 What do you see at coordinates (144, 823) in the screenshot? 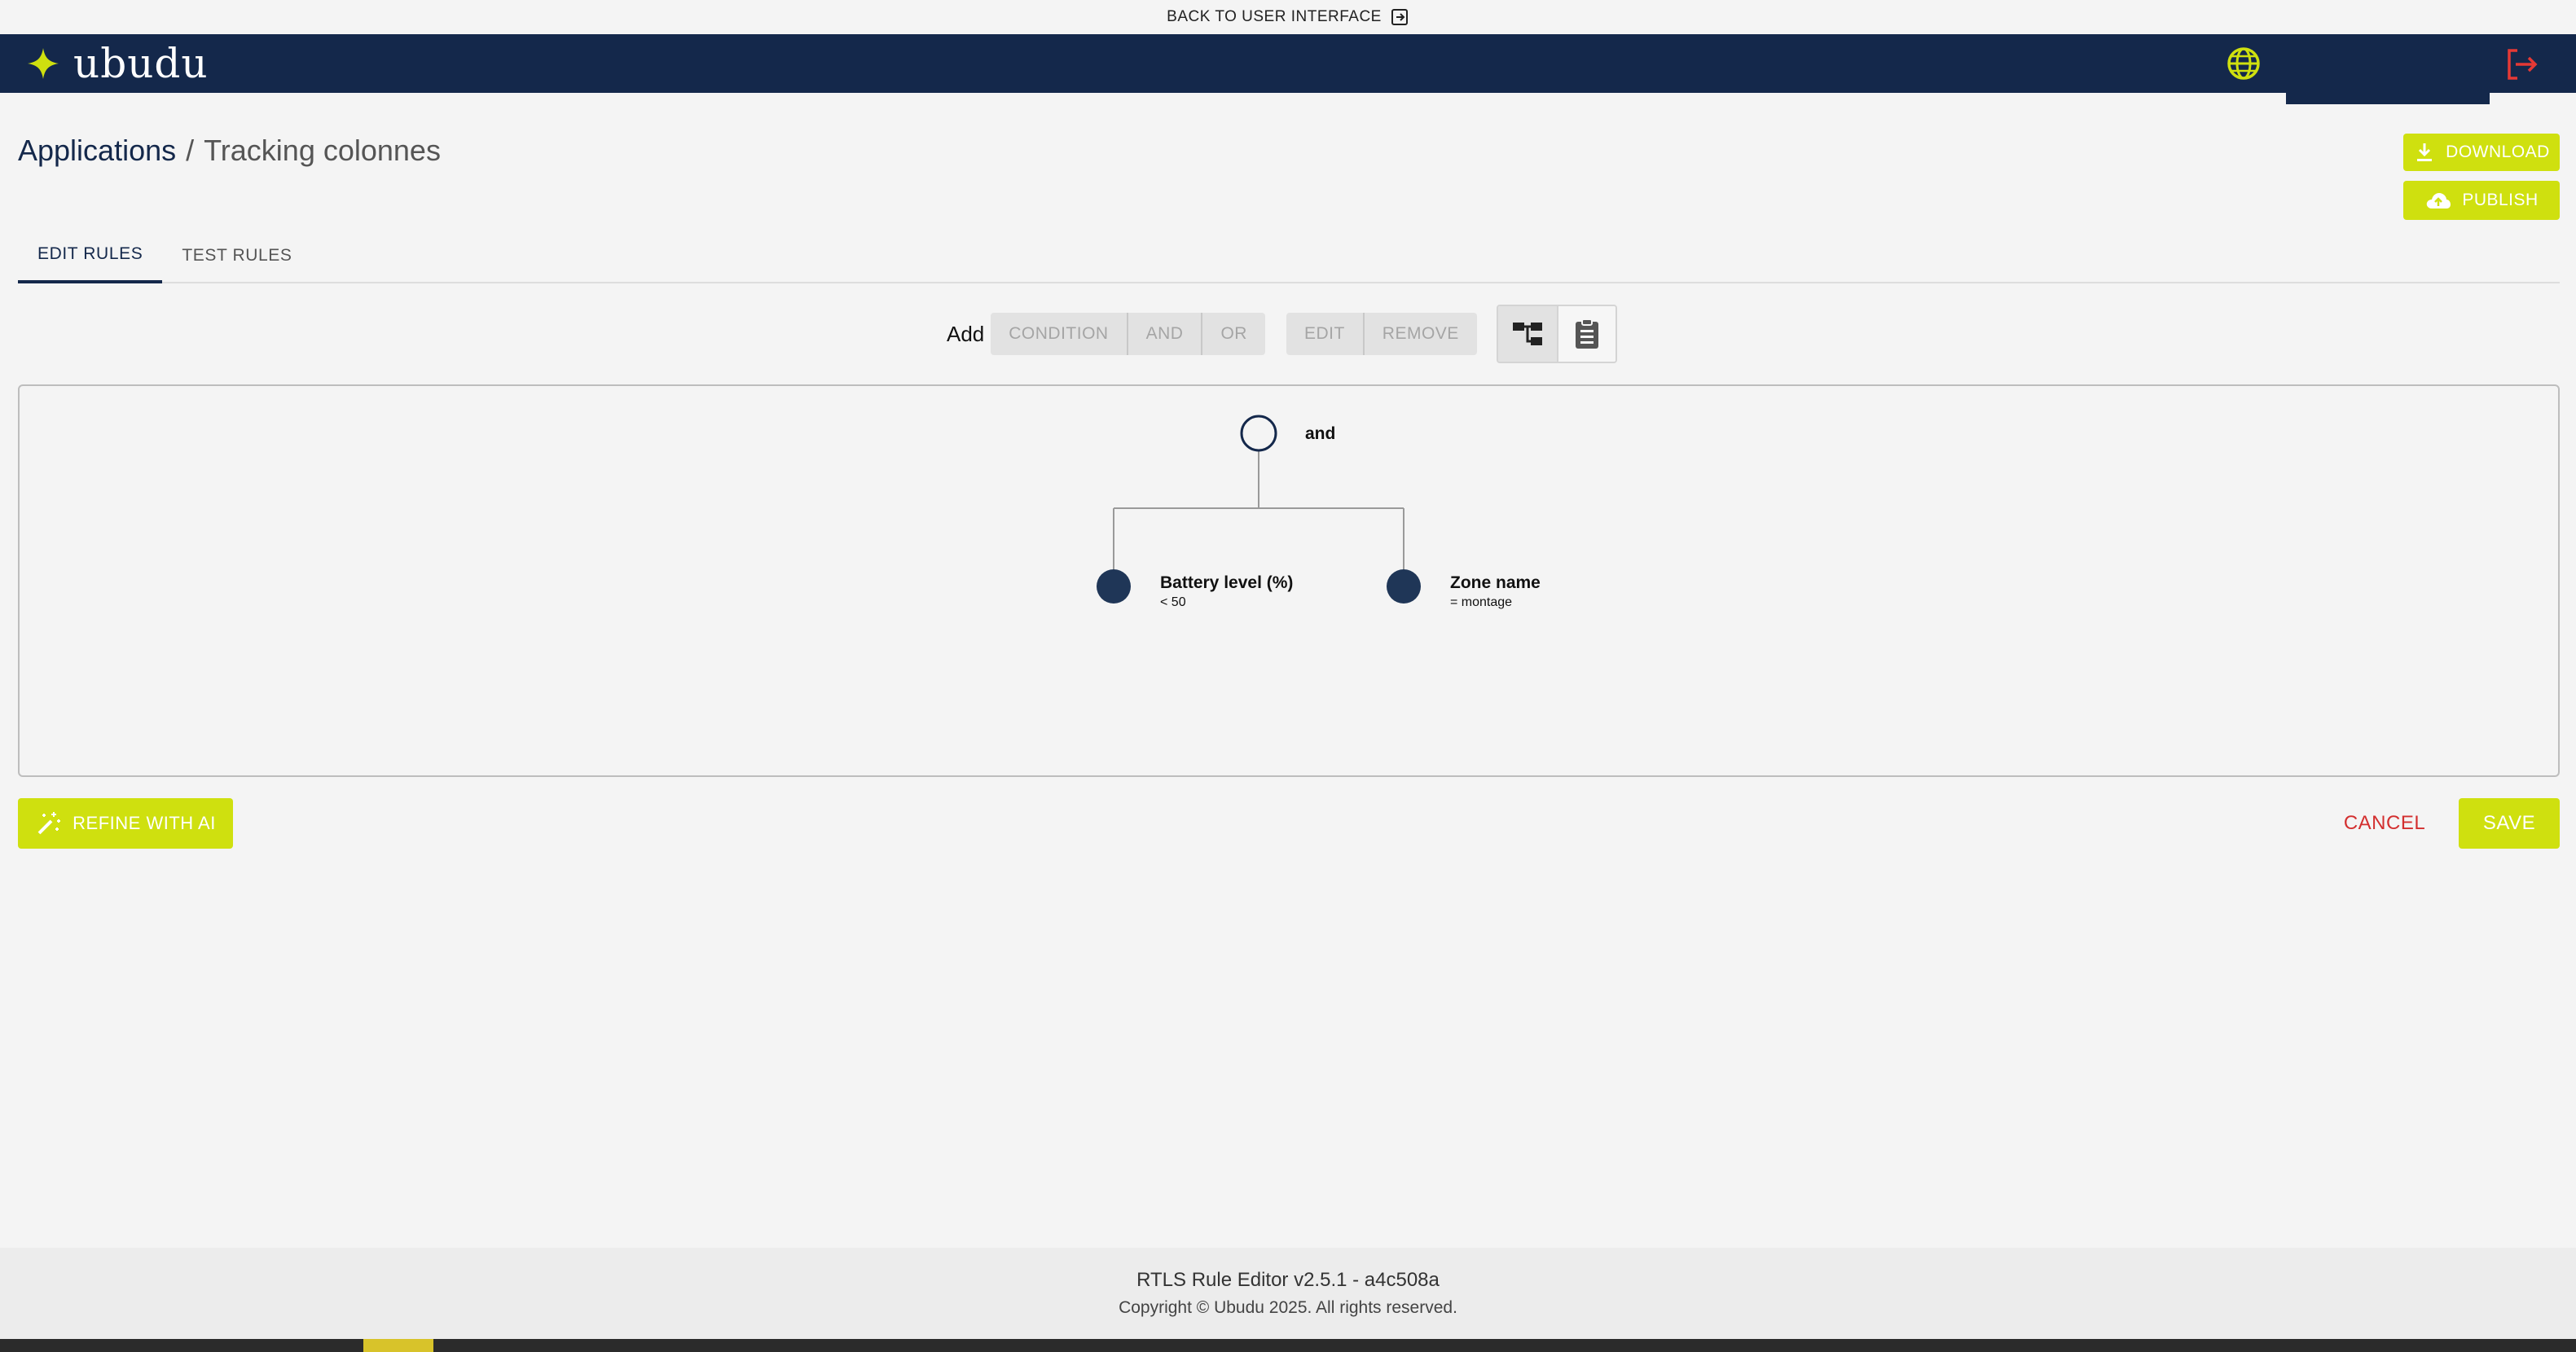
I see `refine-with-ai-label: REFINE WITH AI` at bounding box center [144, 823].